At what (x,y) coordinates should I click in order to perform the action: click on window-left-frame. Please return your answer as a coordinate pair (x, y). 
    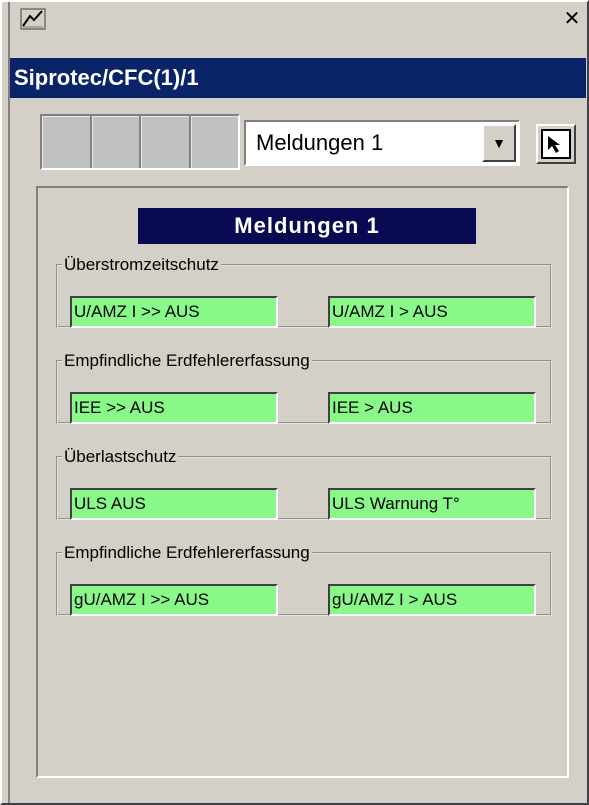
    Looking at the image, I should click on (6, 402).